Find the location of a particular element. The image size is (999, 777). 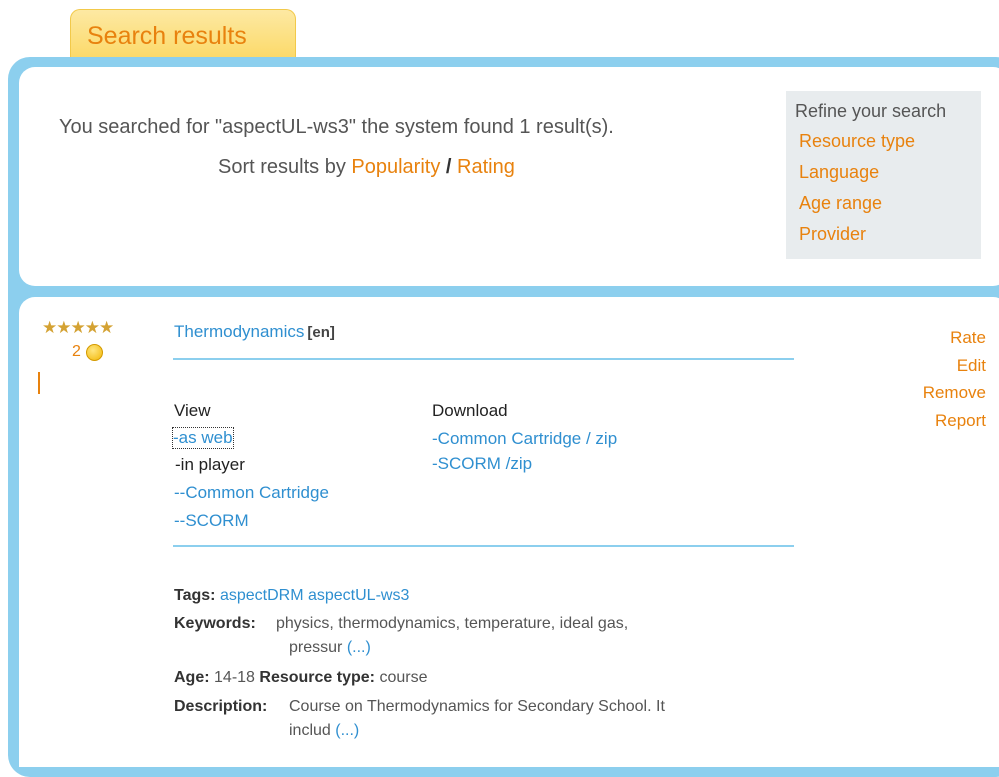

result-title-row: Thermodynamics [en] is located at coordinates (254, 332).